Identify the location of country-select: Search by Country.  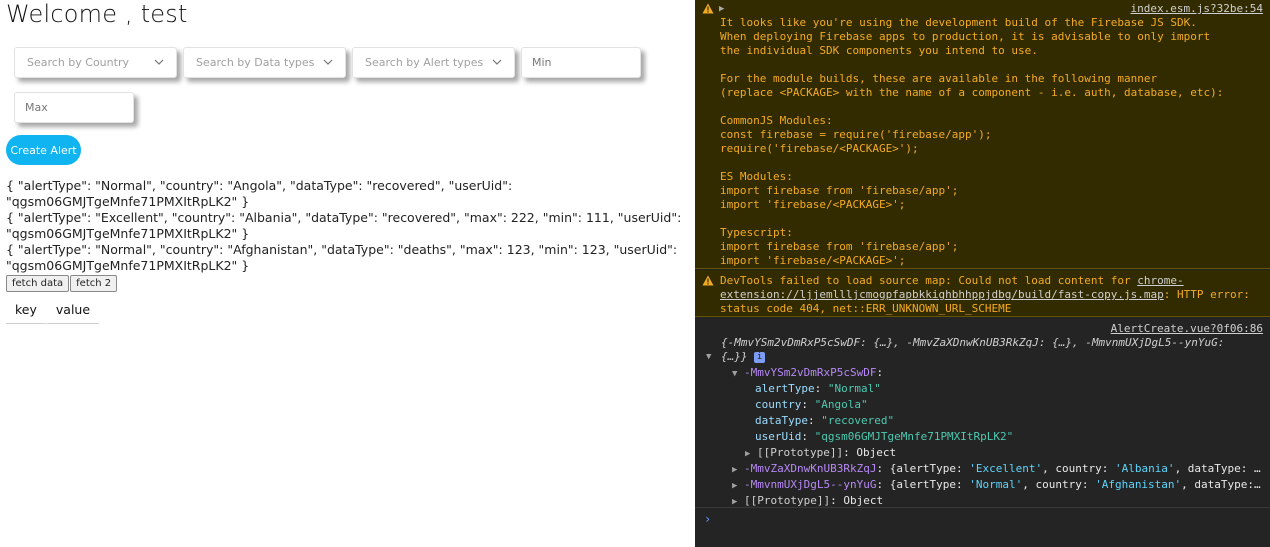
(95, 62).